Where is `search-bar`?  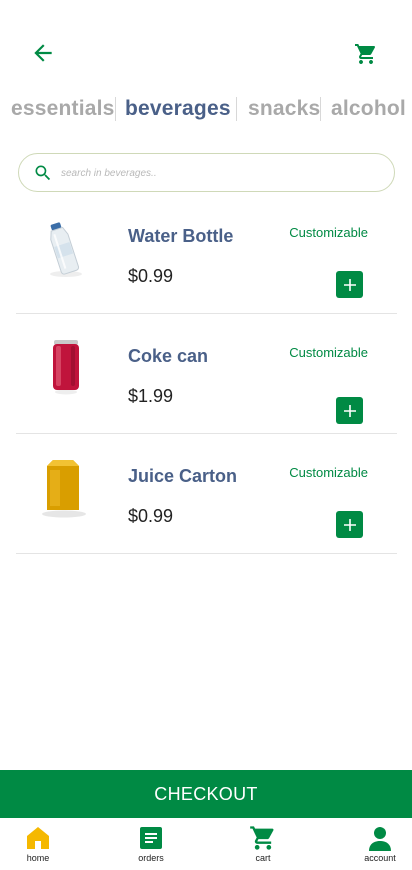 search-bar is located at coordinates (206, 172).